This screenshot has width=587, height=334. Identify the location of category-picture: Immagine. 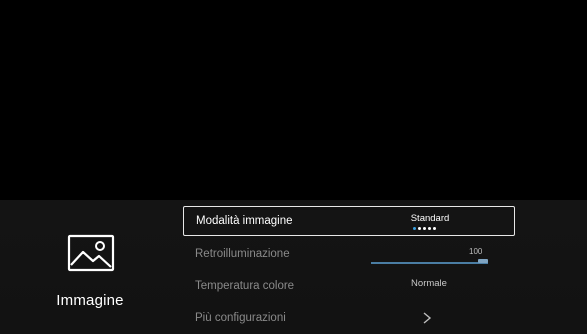
(90, 277).